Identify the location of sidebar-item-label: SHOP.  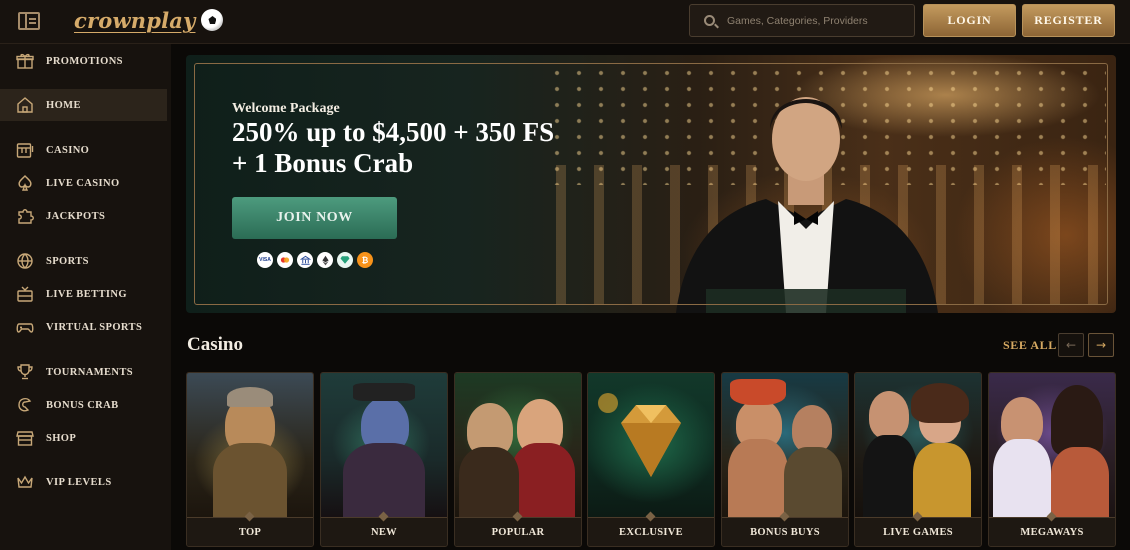
(61, 438).